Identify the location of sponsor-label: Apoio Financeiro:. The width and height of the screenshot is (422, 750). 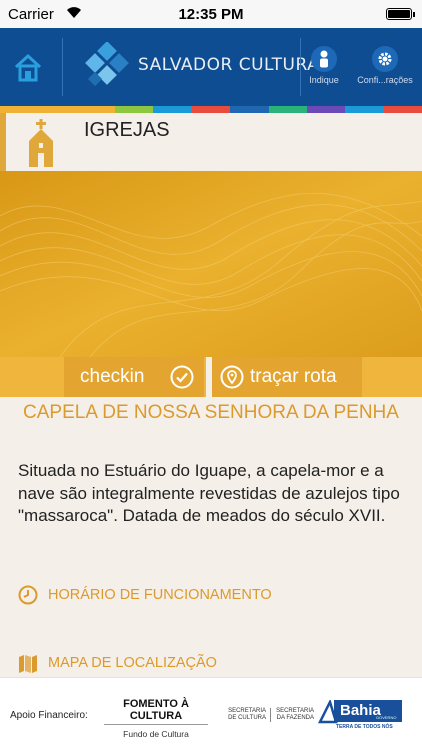
(49, 715).